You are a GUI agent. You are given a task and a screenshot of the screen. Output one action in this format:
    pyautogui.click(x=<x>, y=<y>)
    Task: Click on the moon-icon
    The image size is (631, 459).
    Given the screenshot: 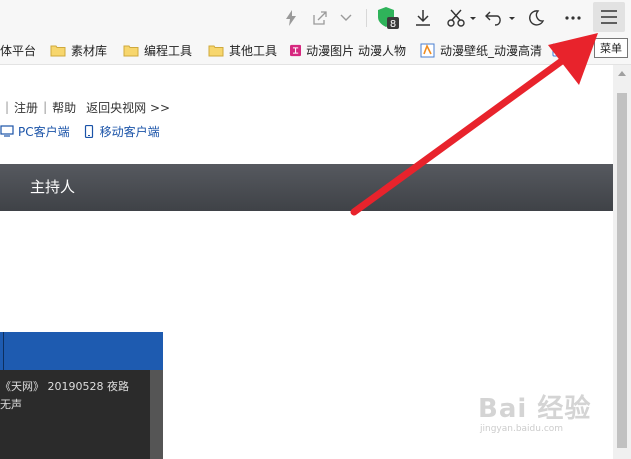 What is the action you would take?
    pyautogui.click(x=536, y=18)
    